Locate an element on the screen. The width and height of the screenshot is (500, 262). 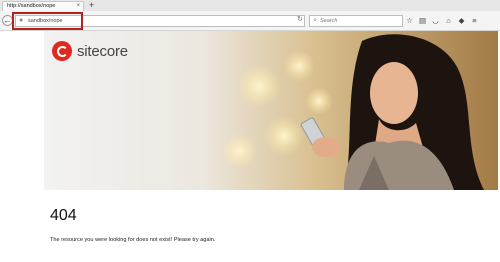
search-icon: ⌕ is located at coordinates (315, 20).